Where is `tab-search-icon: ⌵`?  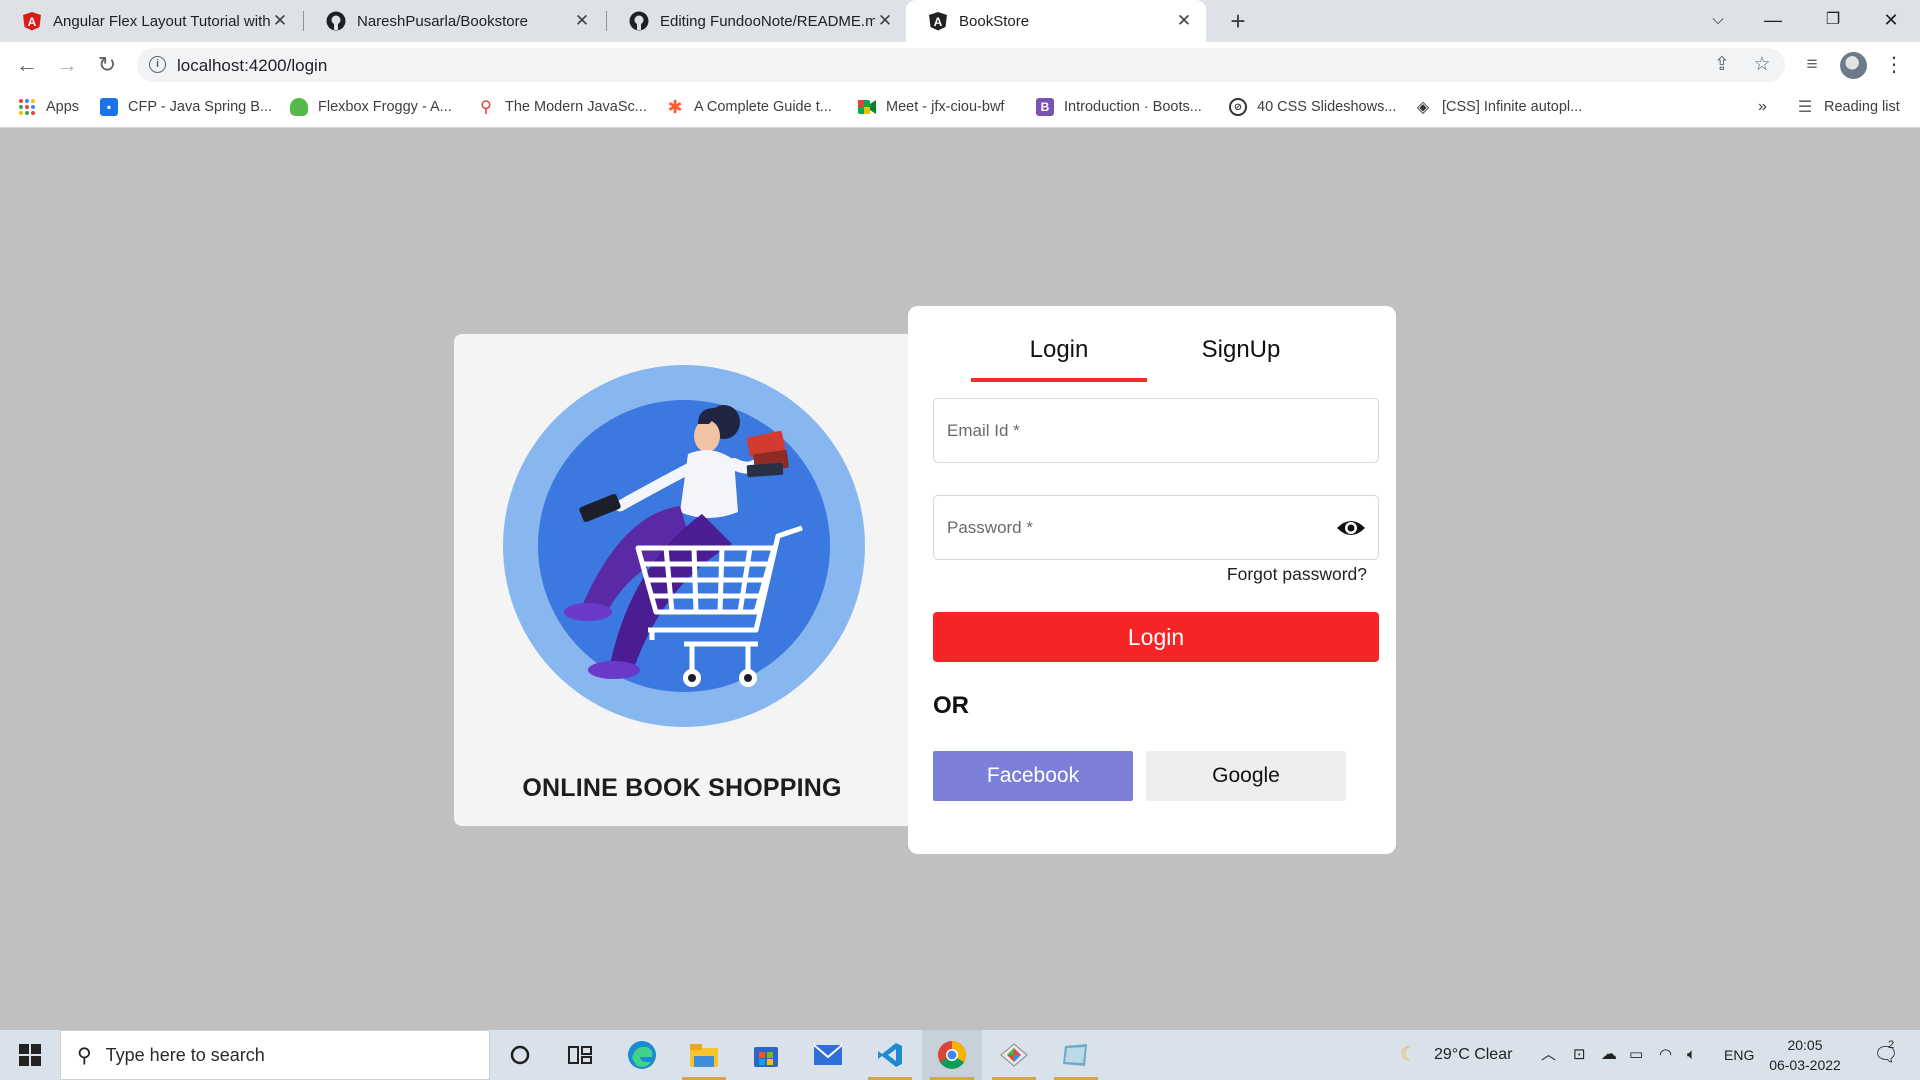 tab-search-icon: ⌵ is located at coordinates (1718, 21).